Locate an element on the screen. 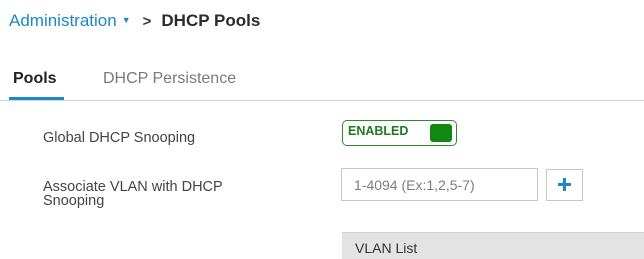 This screenshot has height=259, width=644. breadcrumb: Administration ▼ > DHCP Pools is located at coordinates (134, 21).